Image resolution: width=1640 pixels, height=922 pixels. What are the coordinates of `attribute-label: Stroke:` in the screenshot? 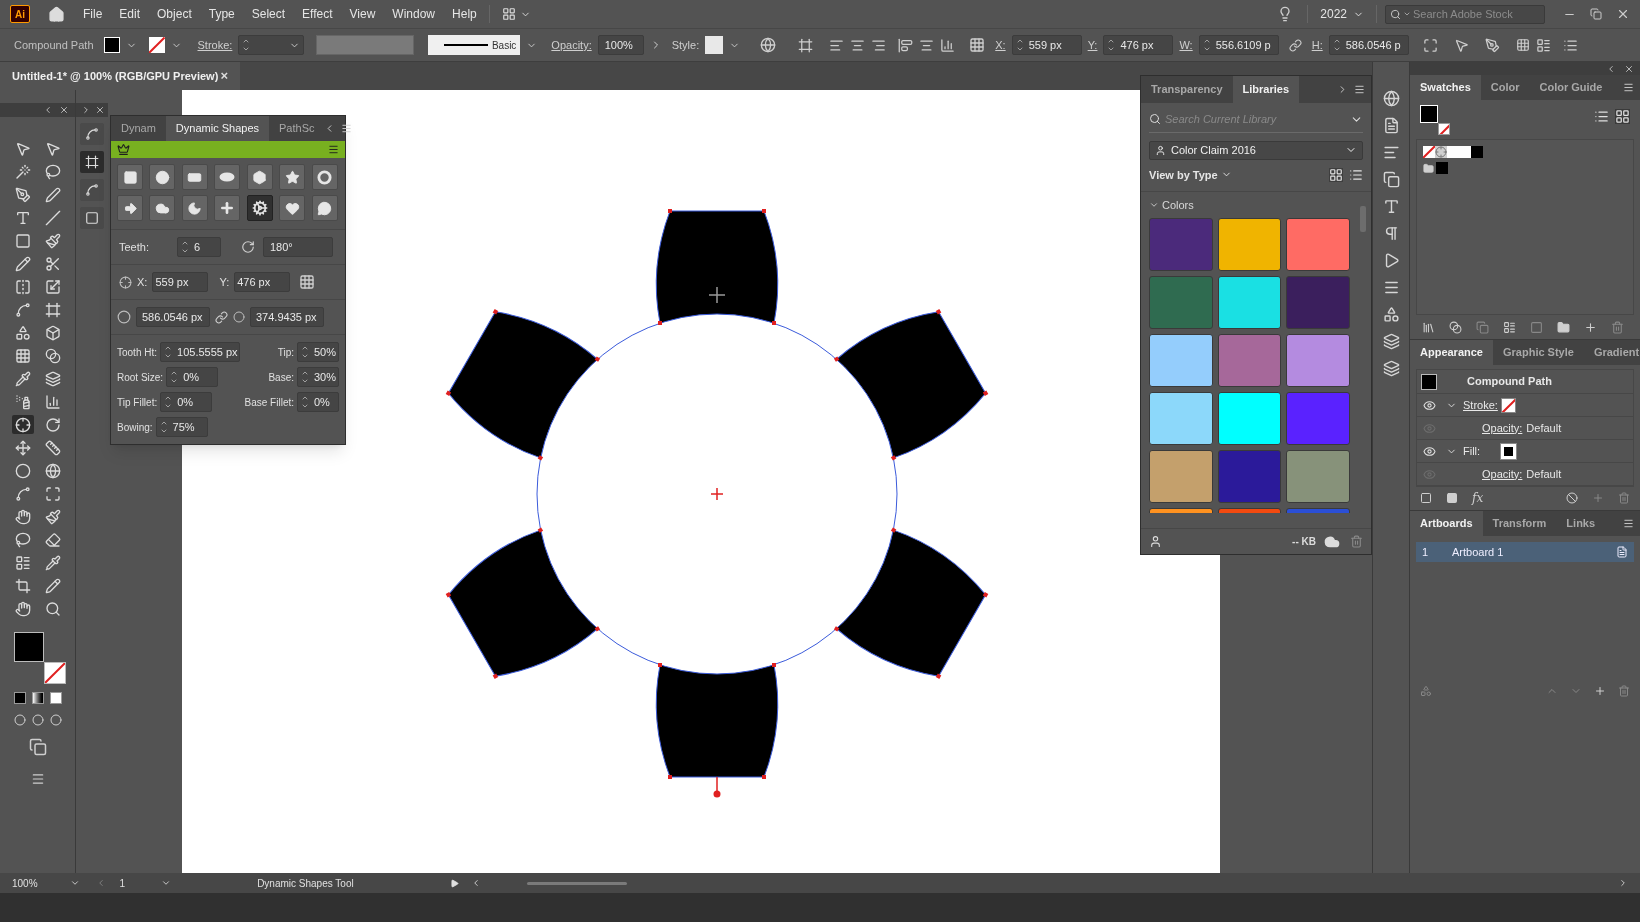 It's located at (1481, 405).